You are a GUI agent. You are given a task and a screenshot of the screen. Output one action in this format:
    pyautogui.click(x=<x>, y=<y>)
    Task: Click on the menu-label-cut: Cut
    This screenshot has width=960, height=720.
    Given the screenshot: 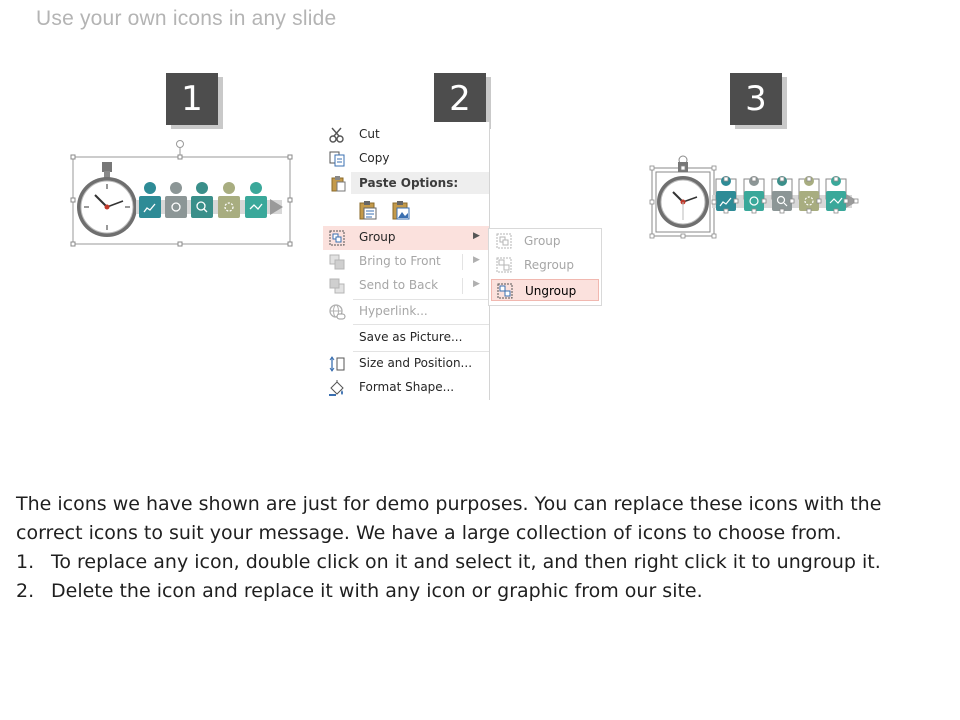 What is the action you would take?
    pyautogui.click(x=369, y=134)
    